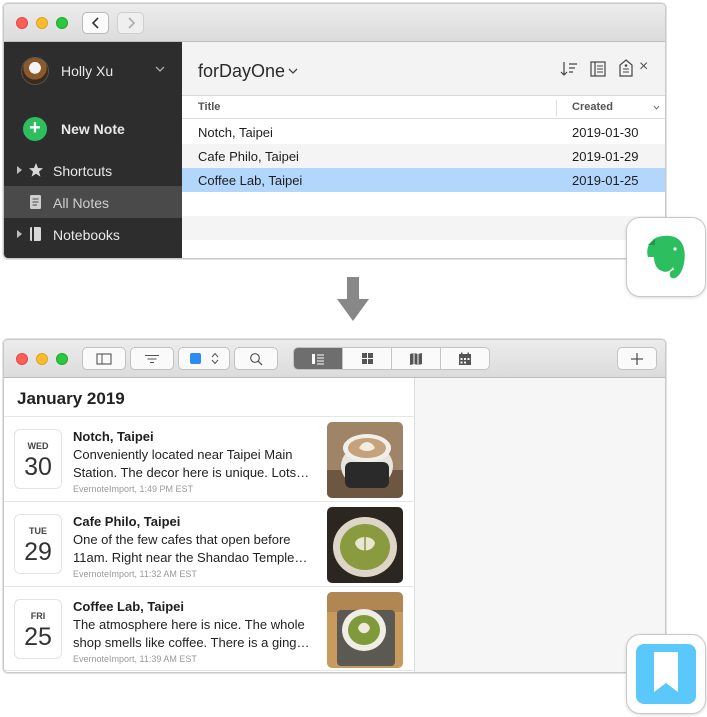  Describe the element at coordinates (423, 132) in the screenshot. I see `note-row: Notch, Taipei 2019-01-30` at that location.